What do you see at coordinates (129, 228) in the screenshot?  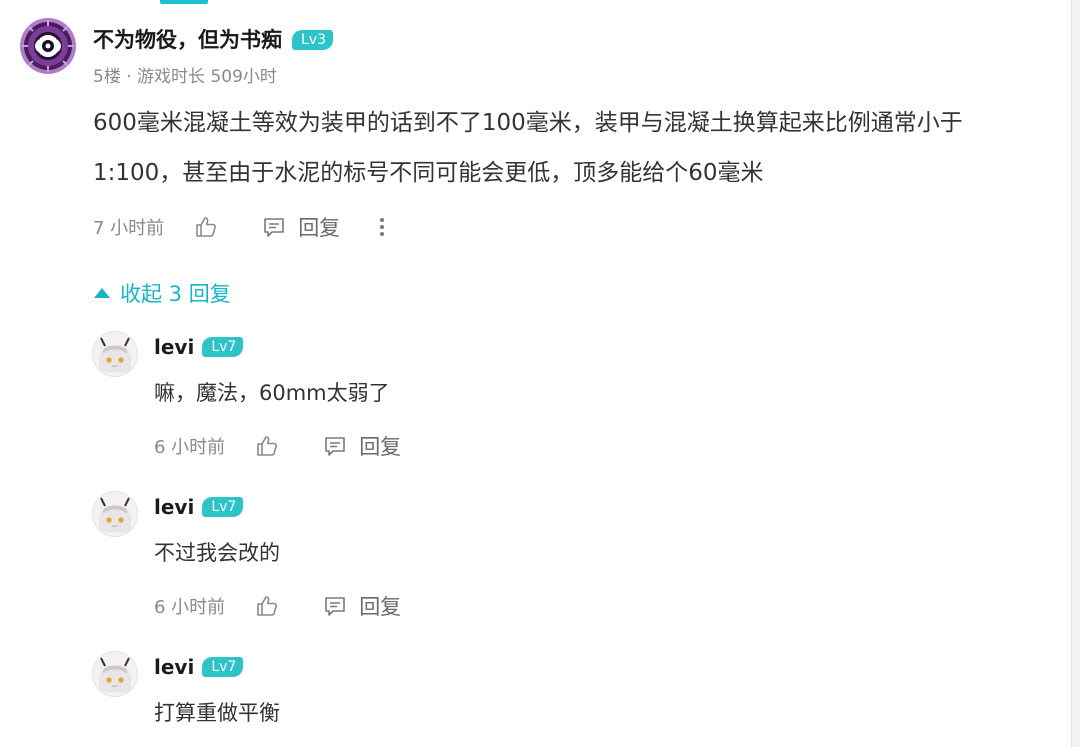 I see `timestamp: 7 小时前` at bounding box center [129, 228].